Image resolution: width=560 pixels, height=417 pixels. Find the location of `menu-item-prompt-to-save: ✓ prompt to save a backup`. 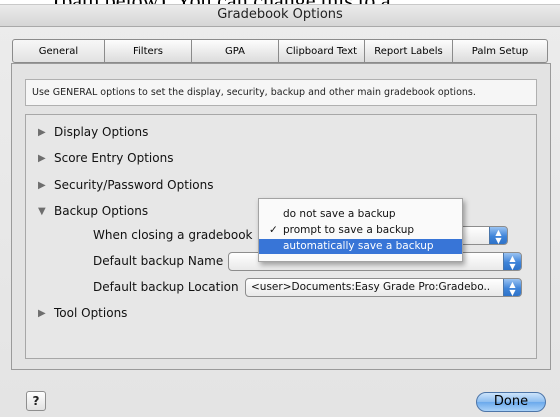

menu-item-prompt-to-save: ✓ prompt to save a backup is located at coordinates (360, 230).